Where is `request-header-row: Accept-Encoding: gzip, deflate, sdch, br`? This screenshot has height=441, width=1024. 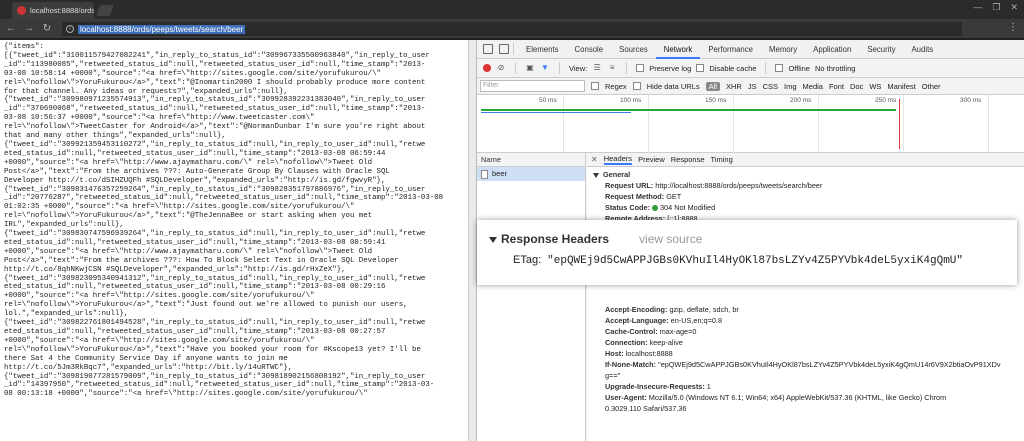 request-header-row: Accept-Encoding: gzip, deflate, sdch, br is located at coordinates (808, 309).